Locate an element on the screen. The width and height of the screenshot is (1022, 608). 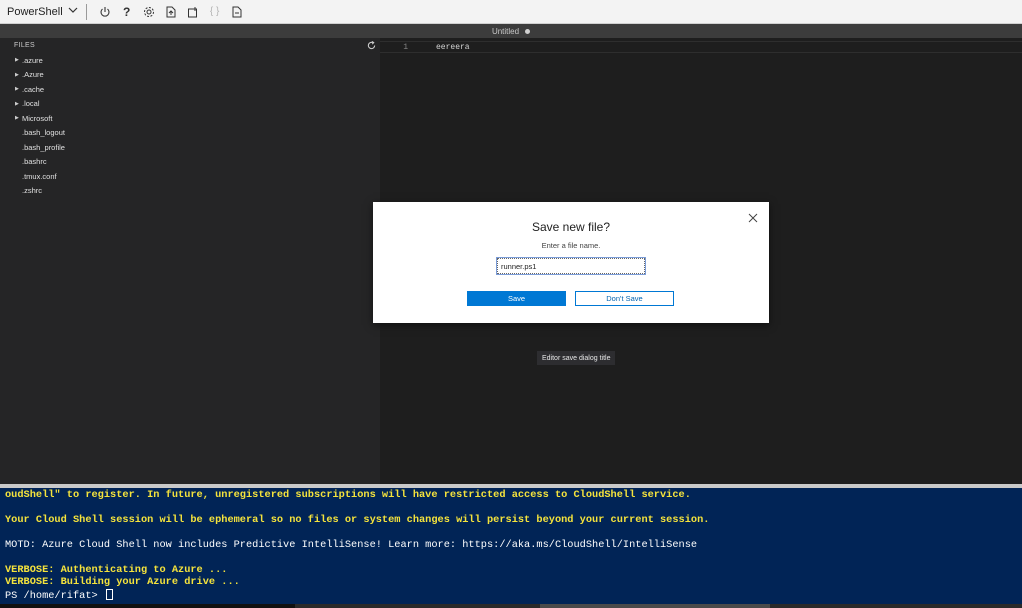
tree-folder: ▶ .local is located at coordinates (190, 104).